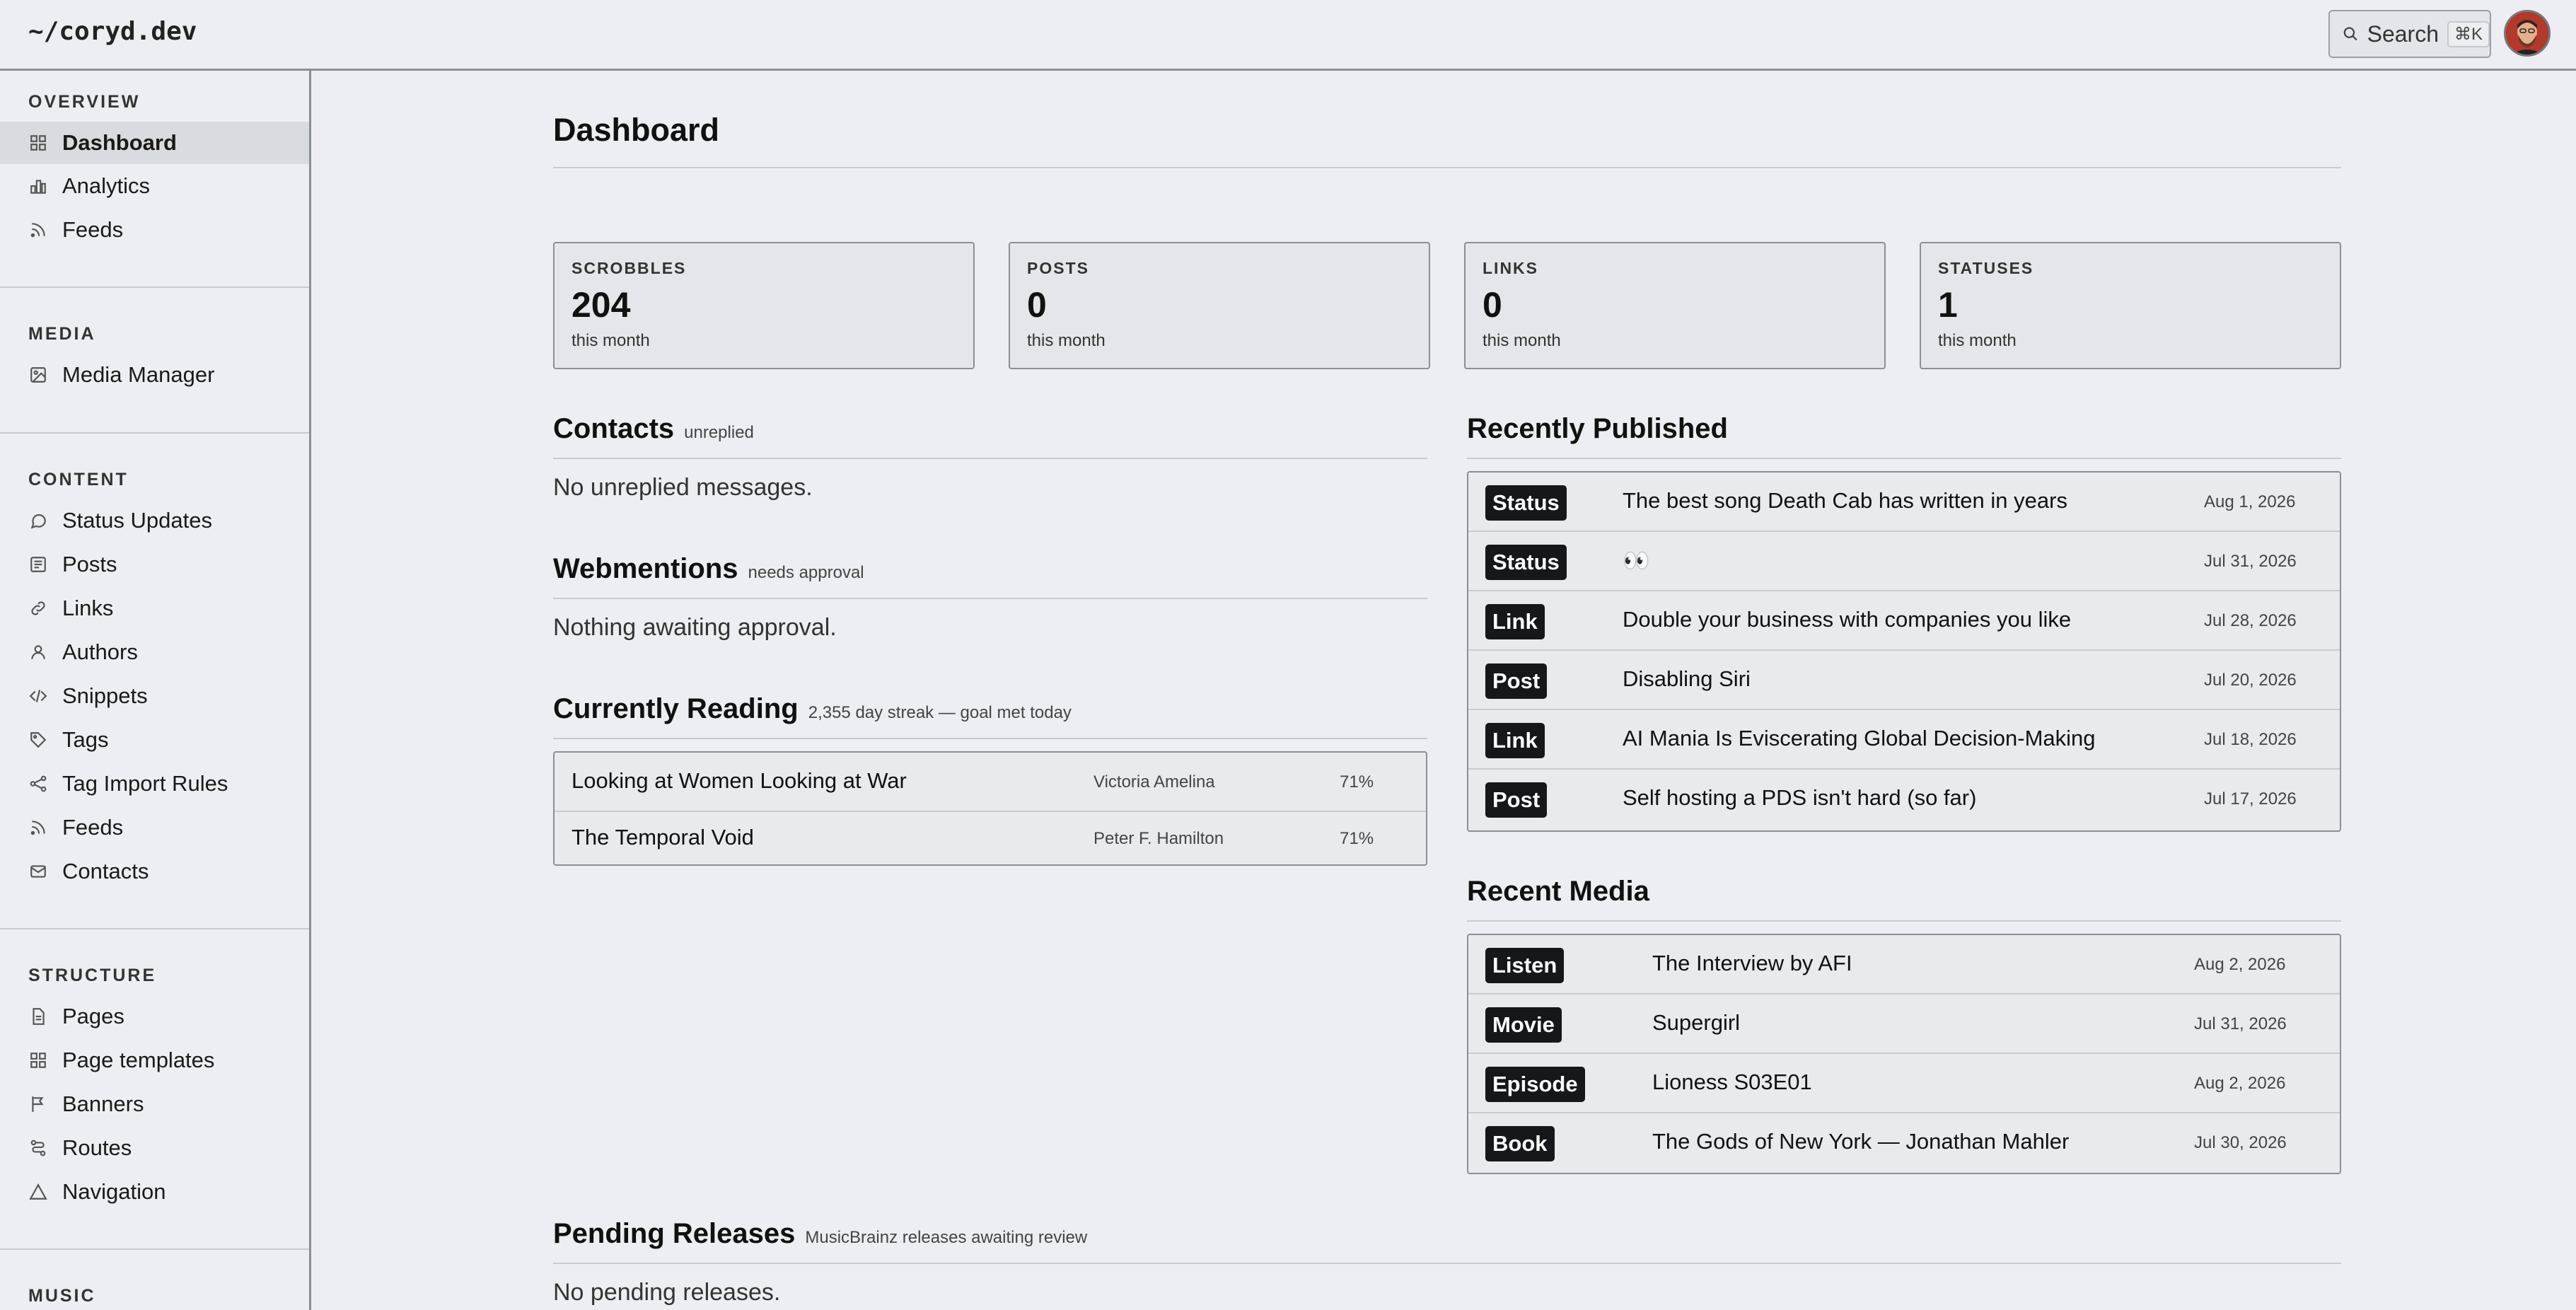 This screenshot has width=2576, height=1310. What do you see at coordinates (1904, 561) in the screenshot?
I see `published-row: Status 👀 Jul 31, 2026` at bounding box center [1904, 561].